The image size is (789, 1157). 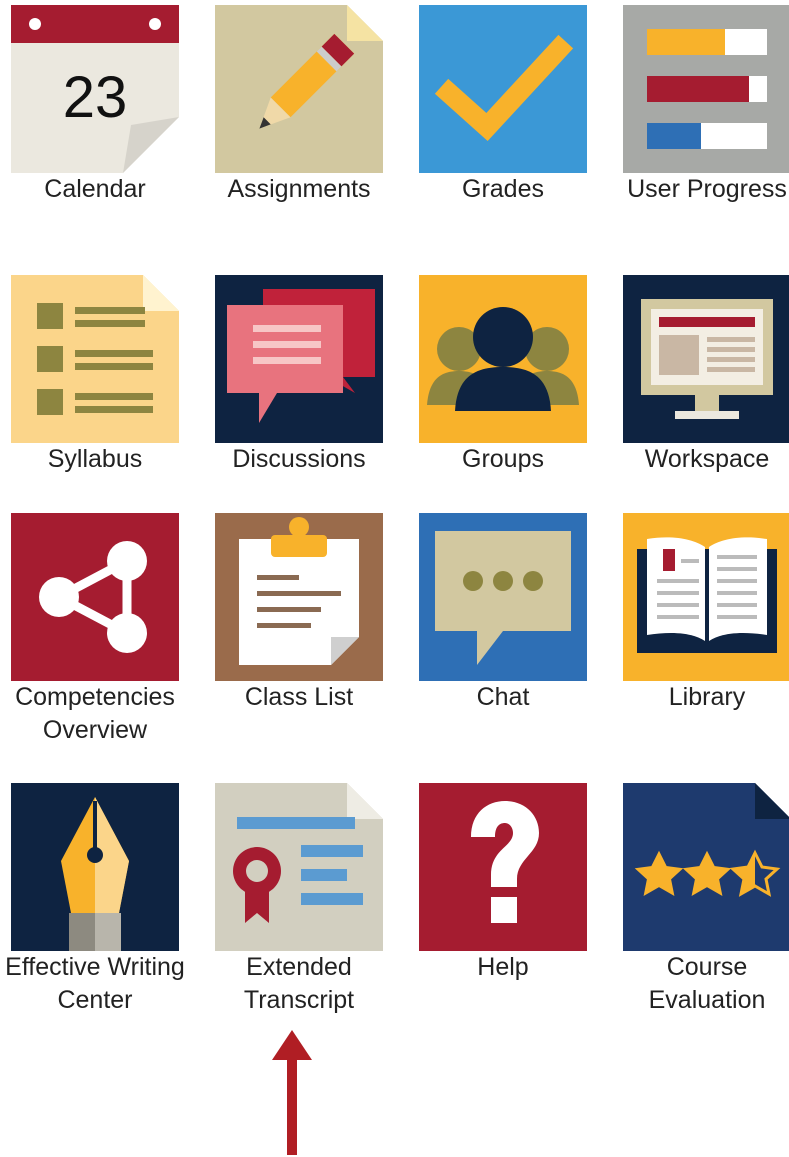 What do you see at coordinates (95, 459) in the screenshot?
I see `tile-label: Syllabus` at bounding box center [95, 459].